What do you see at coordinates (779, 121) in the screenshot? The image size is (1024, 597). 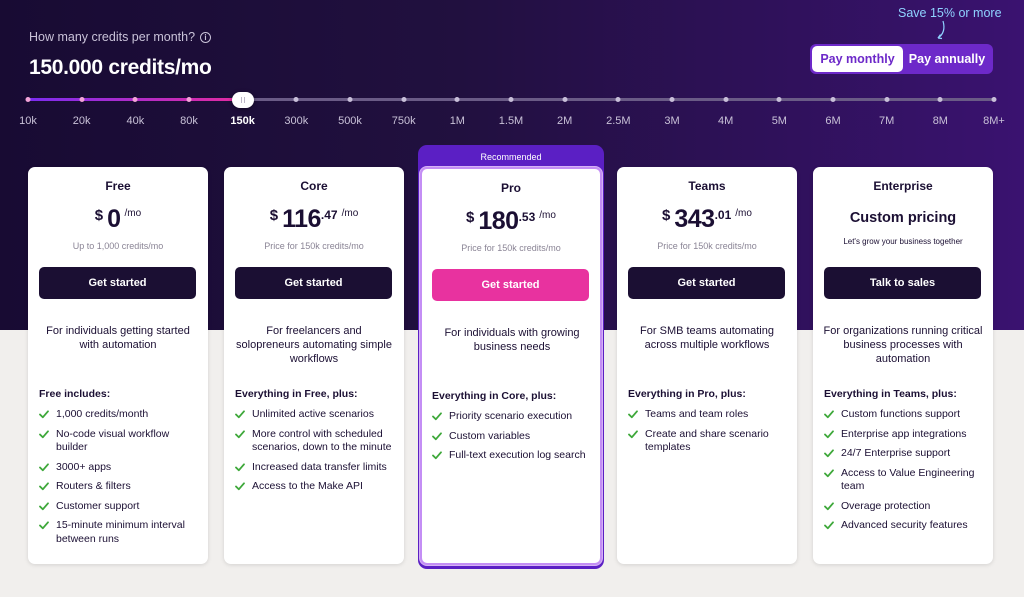 I see `slider-tick-label: 5M` at bounding box center [779, 121].